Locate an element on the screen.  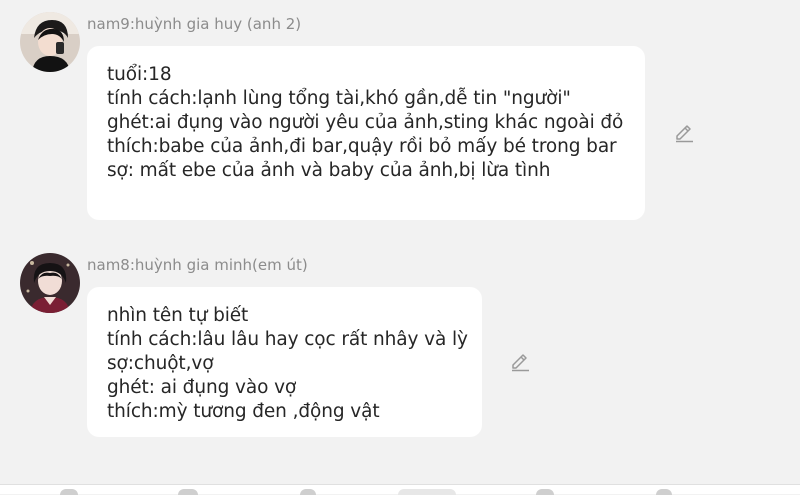
message-line: ghét: ai đụng vào vợ is located at coordinates (202, 387).